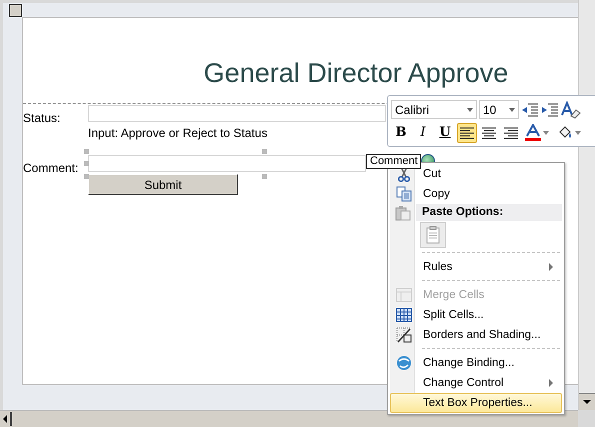 The width and height of the screenshot is (595, 427). I want to click on menu-item: Rules, so click(476, 267).